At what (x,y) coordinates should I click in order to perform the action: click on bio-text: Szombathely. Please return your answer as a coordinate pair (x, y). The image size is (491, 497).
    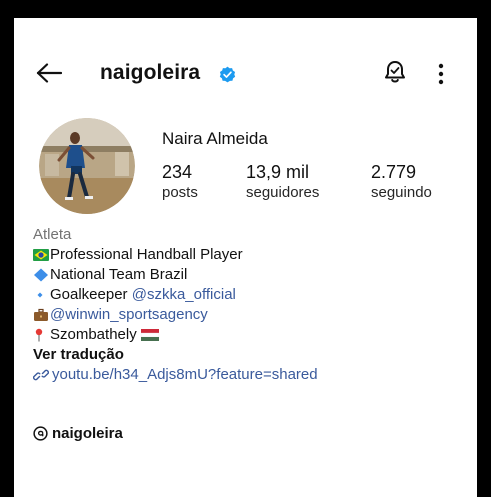
    Looking at the image, I should click on (95, 334).